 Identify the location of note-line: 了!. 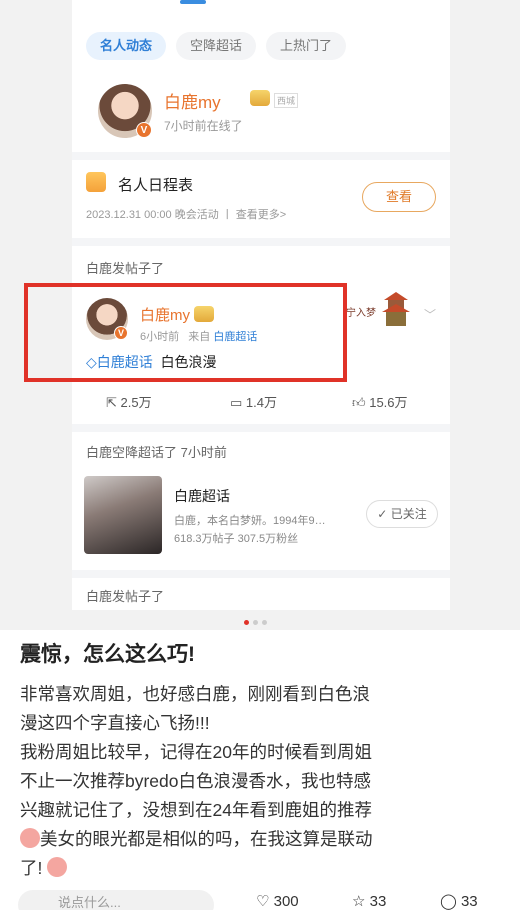
(263, 868).